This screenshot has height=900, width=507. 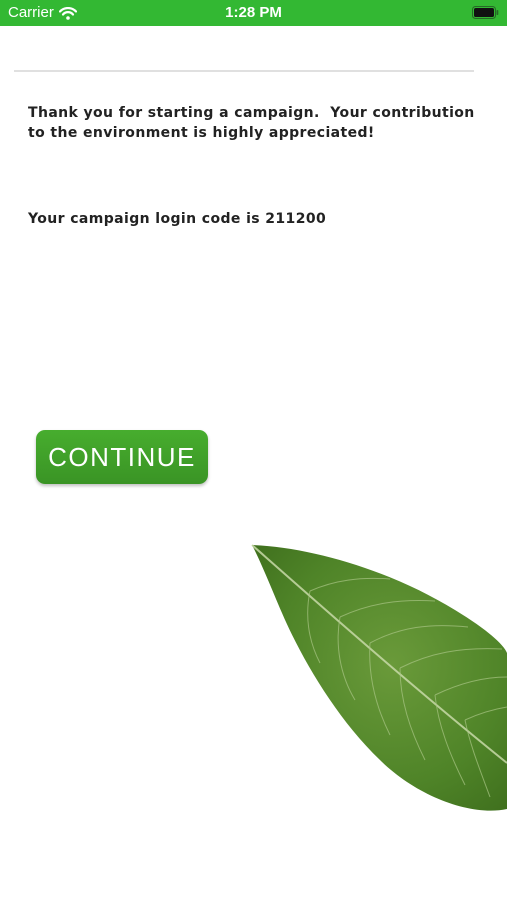 What do you see at coordinates (122, 457) in the screenshot?
I see `continue-button: CONTINUE` at bounding box center [122, 457].